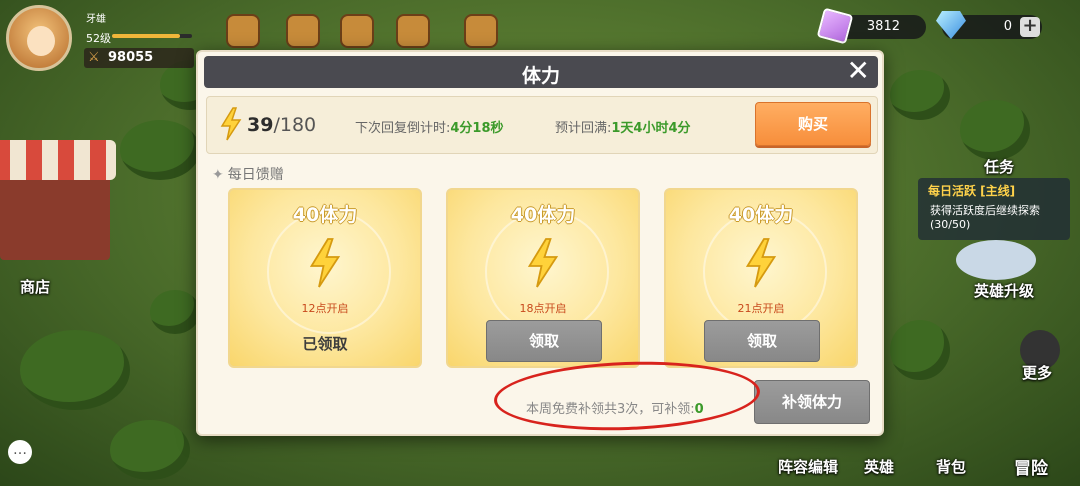 The image size is (1080, 486). What do you see at coordinates (325, 308) in the screenshot?
I see `card-open-time: 12点开启` at bounding box center [325, 308].